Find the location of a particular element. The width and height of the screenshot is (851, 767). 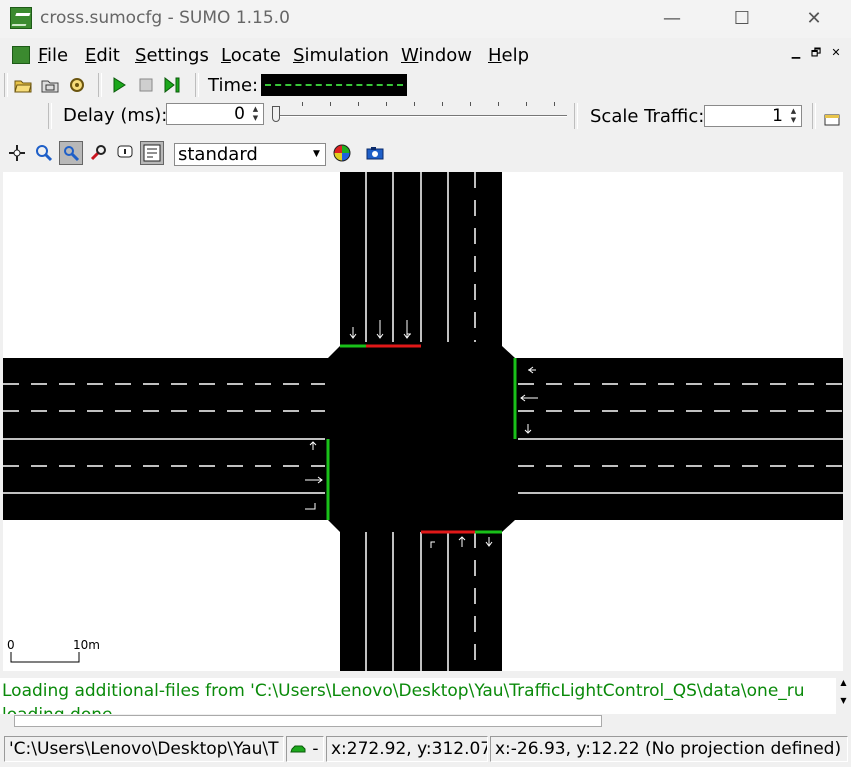

menu-icon is located at coordinates (152, 153).